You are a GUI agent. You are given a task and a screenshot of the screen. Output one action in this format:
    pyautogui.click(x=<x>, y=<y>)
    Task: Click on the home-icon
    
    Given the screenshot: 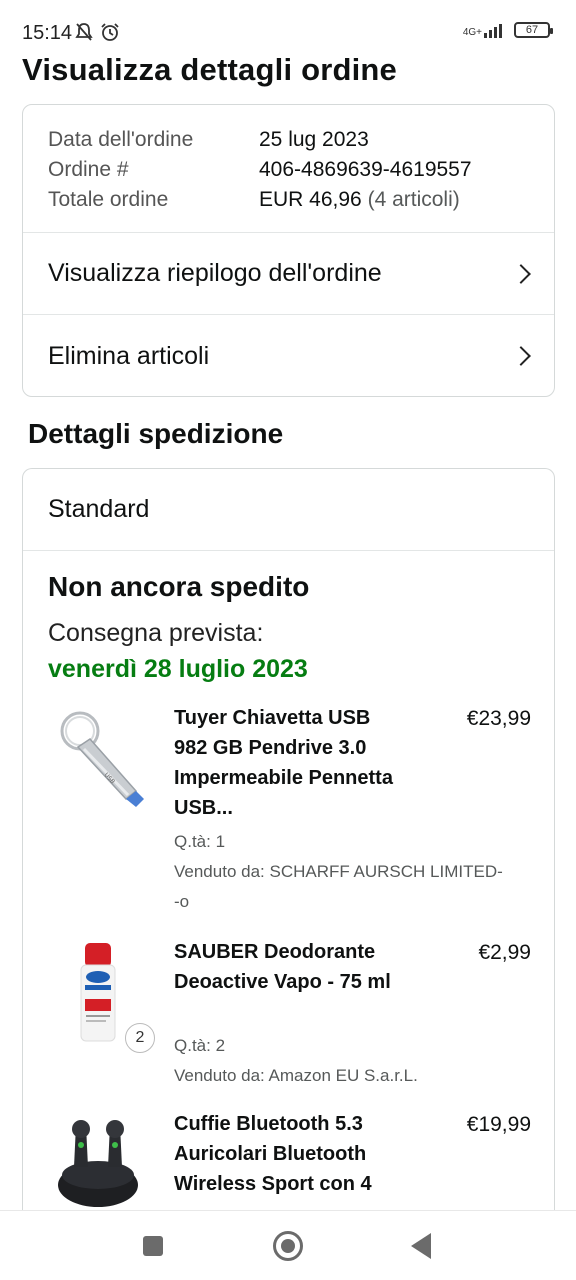 What is the action you would take?
    pyautogui.click(x=288, y=1246)
    